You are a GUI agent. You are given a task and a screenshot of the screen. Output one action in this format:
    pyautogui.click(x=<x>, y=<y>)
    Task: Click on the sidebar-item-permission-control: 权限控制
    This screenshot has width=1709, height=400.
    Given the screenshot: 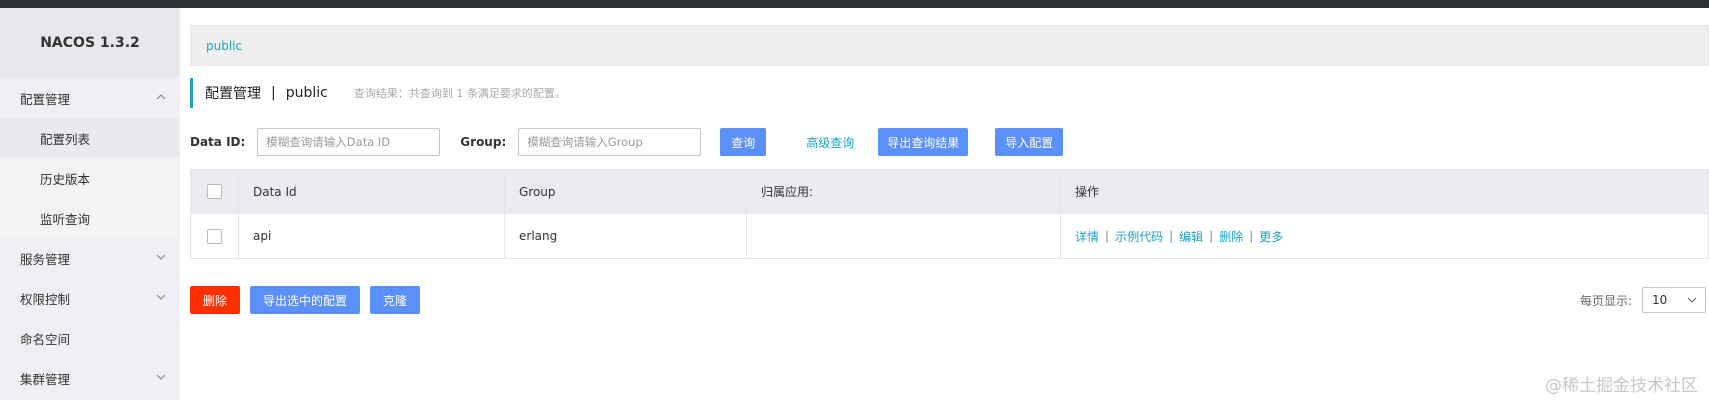 What is the action you would take?
    pyautogui.click(x=90, y=298)
    